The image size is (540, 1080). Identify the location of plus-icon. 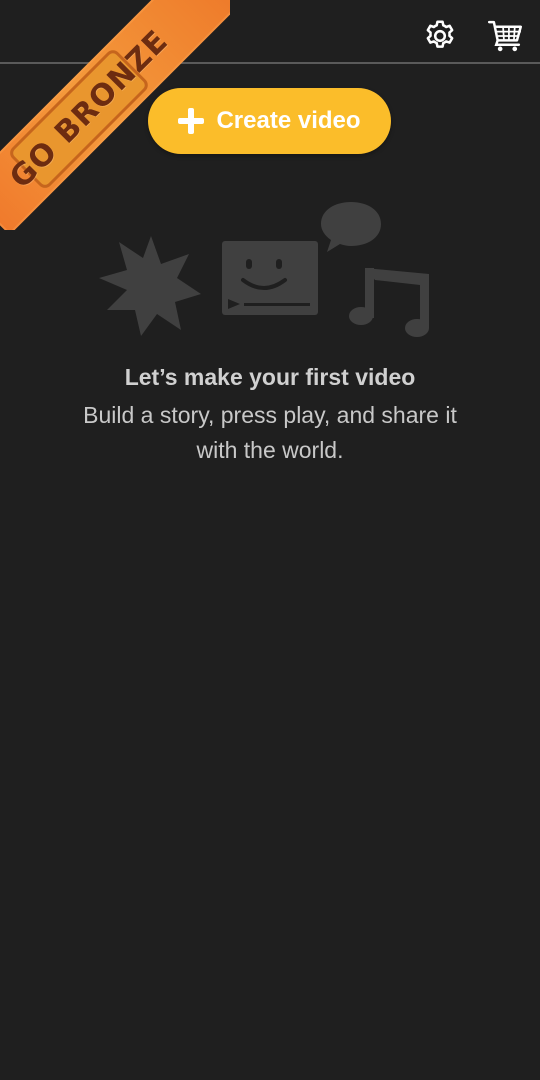
(191, 121).